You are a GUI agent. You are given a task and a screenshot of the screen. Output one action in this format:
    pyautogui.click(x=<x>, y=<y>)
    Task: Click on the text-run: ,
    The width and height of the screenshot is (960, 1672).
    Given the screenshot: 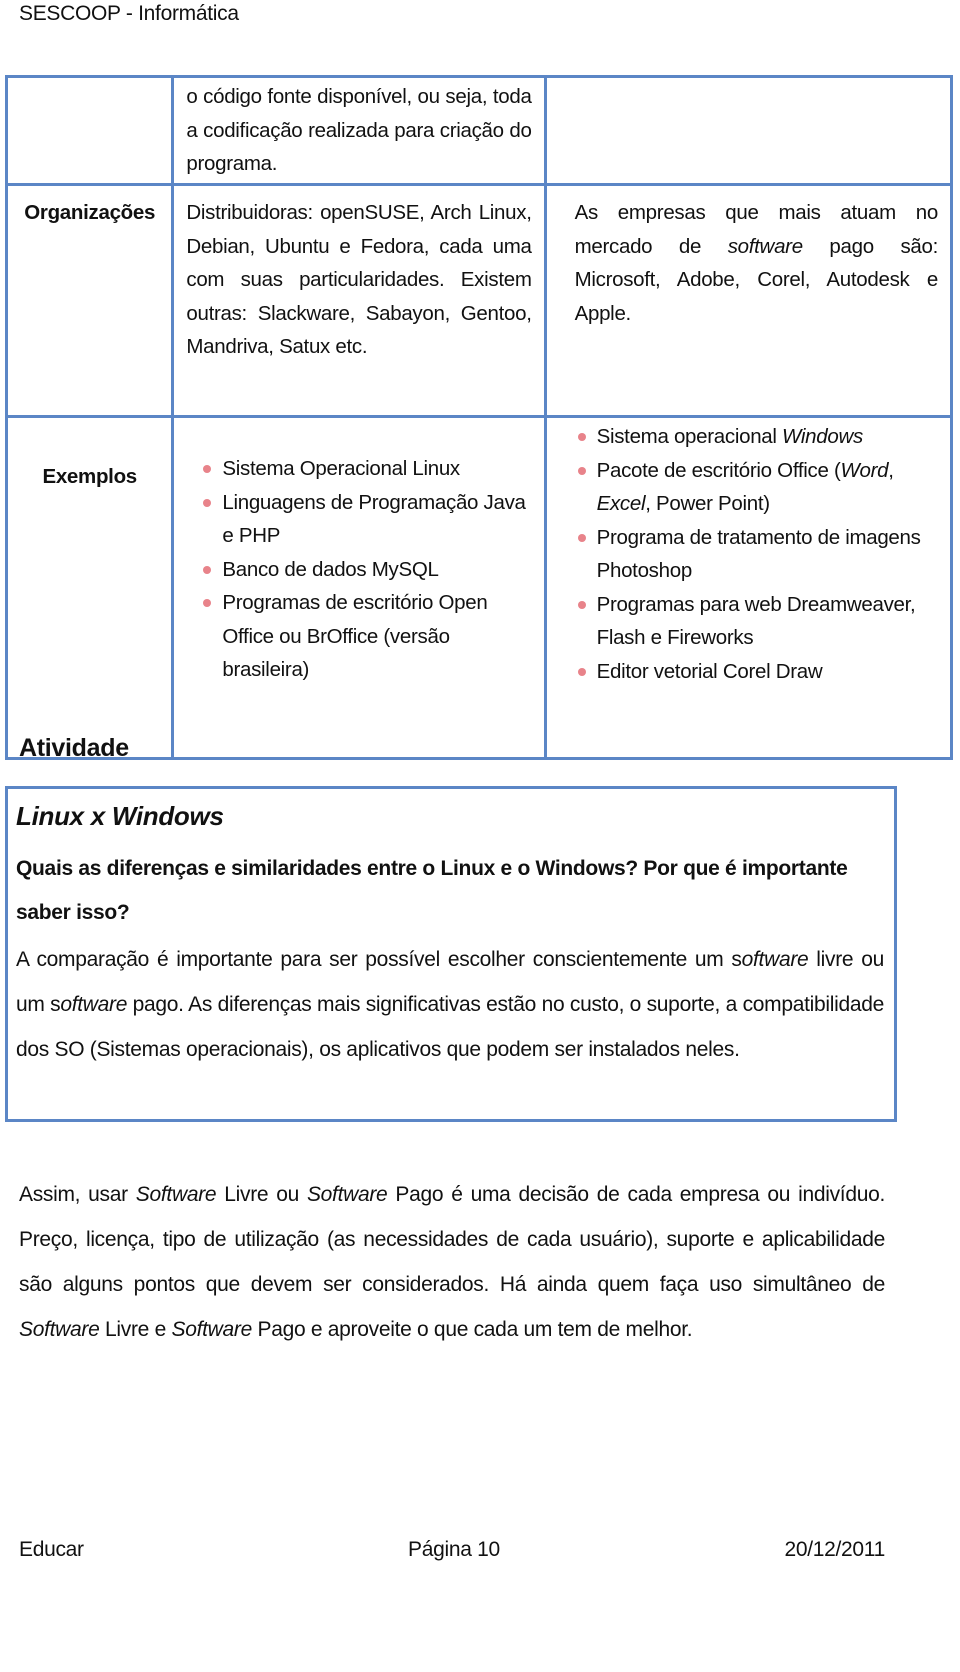 What is the action you would take?
    pyautogui.click(x=891, y=470)
    